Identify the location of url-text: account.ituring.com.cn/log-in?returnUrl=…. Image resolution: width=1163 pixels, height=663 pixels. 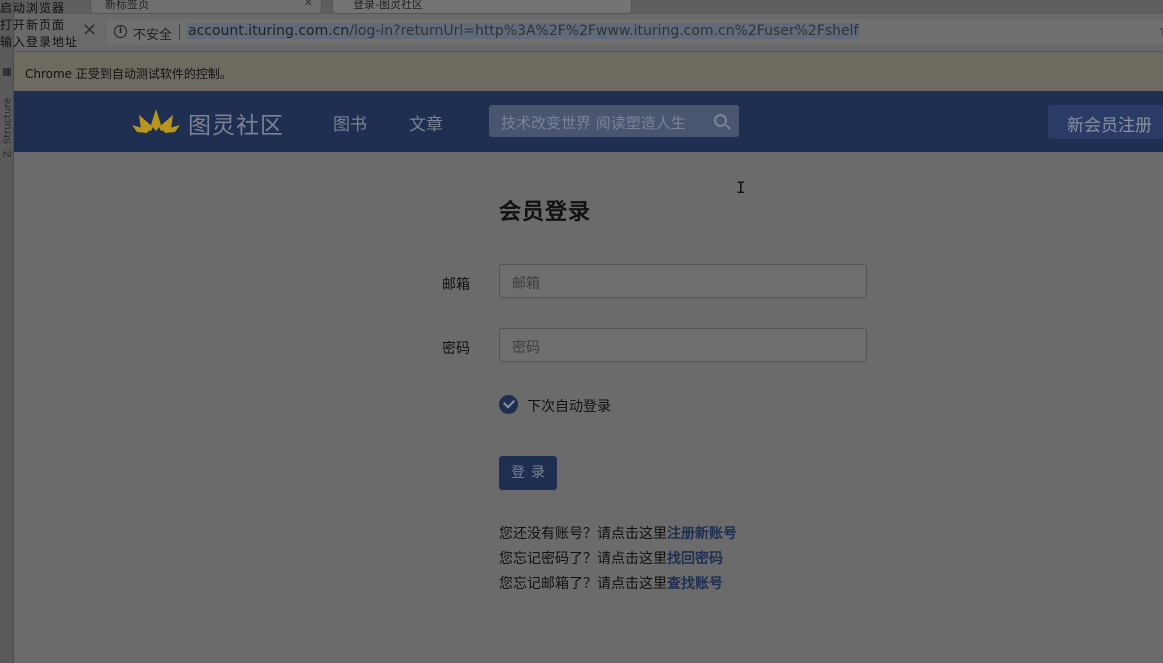
(523, 31).